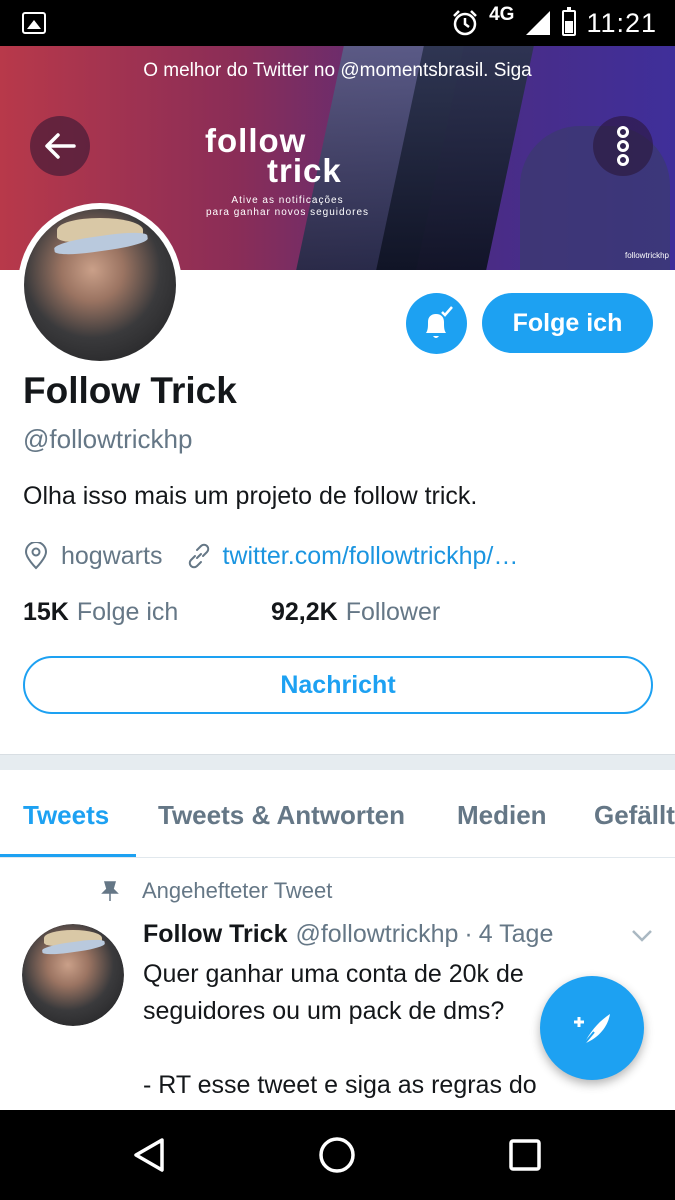 This screenshot has width=675, height=1200. I want to click on more-vertical-icon, so click(623, 146).